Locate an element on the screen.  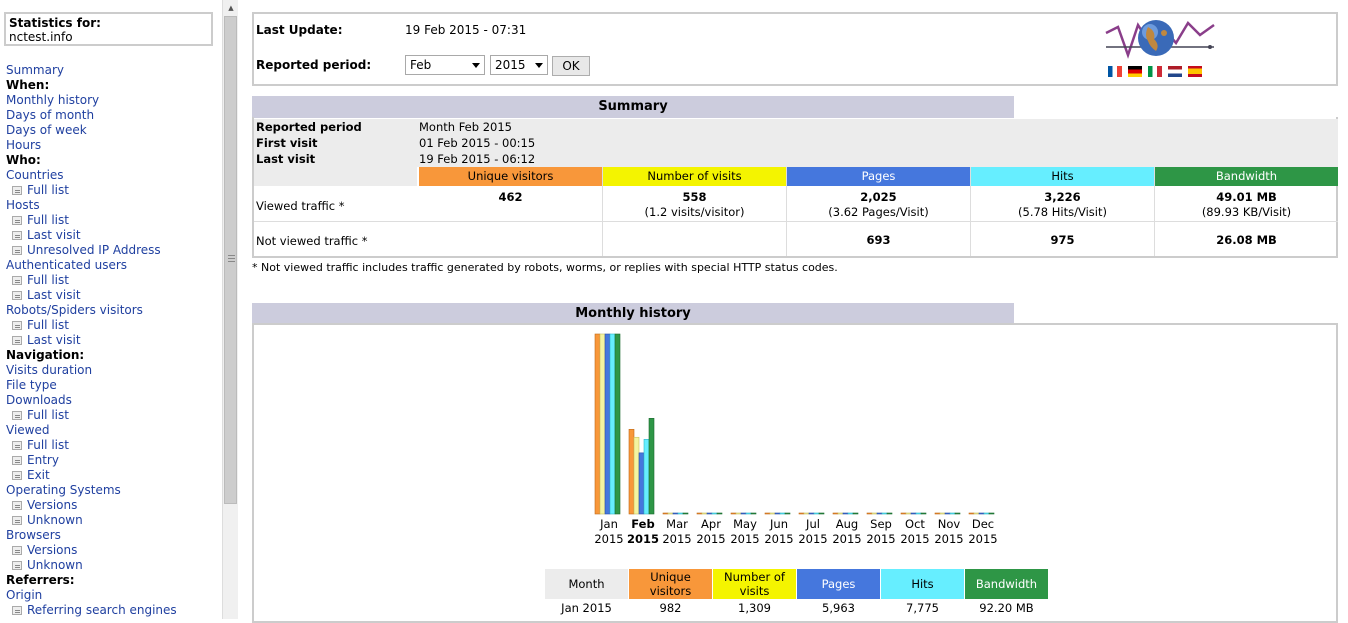
scroll-thumb is located at coordinates (230, 260).